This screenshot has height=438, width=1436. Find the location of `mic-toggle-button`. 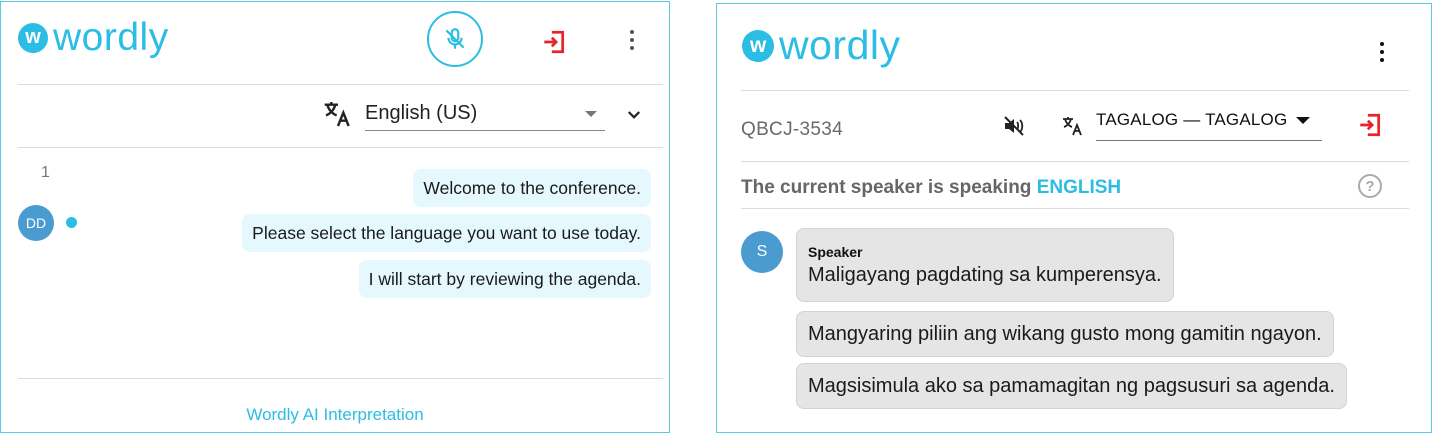

mic-toggle-button is located at coordinates (455, 39).